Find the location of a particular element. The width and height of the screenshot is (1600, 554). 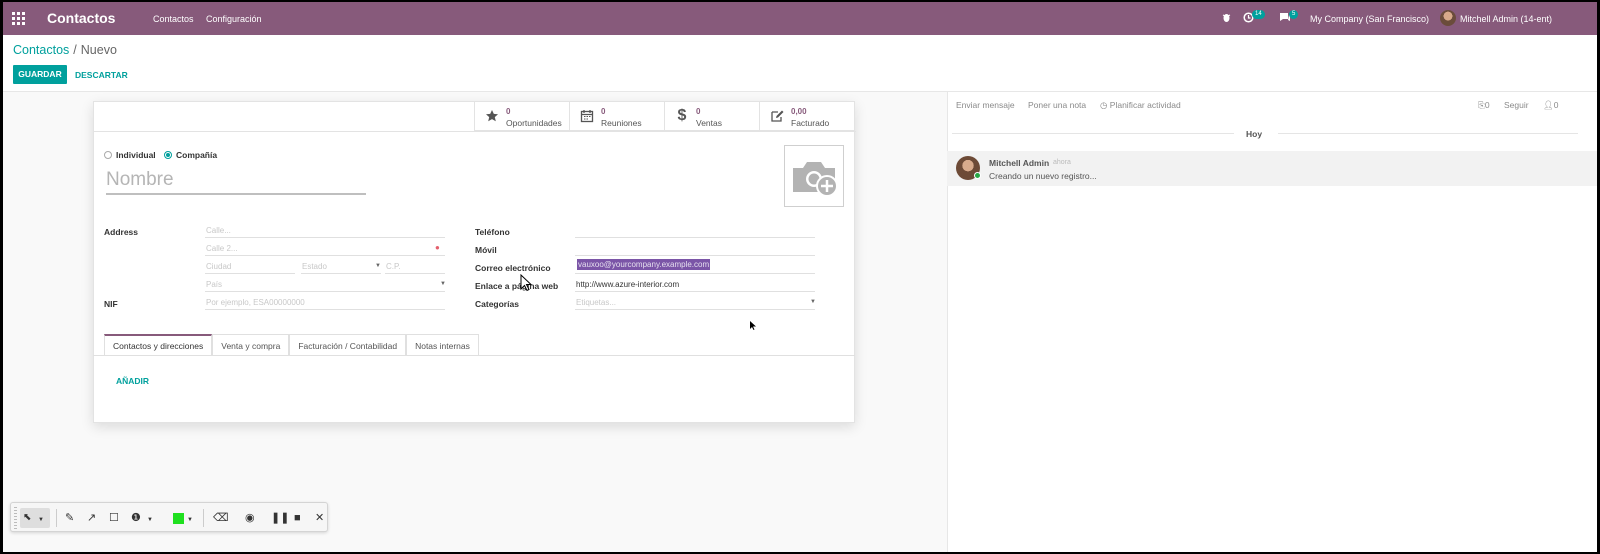

stat-value: 0,00 is located at coordinates (799, 111).